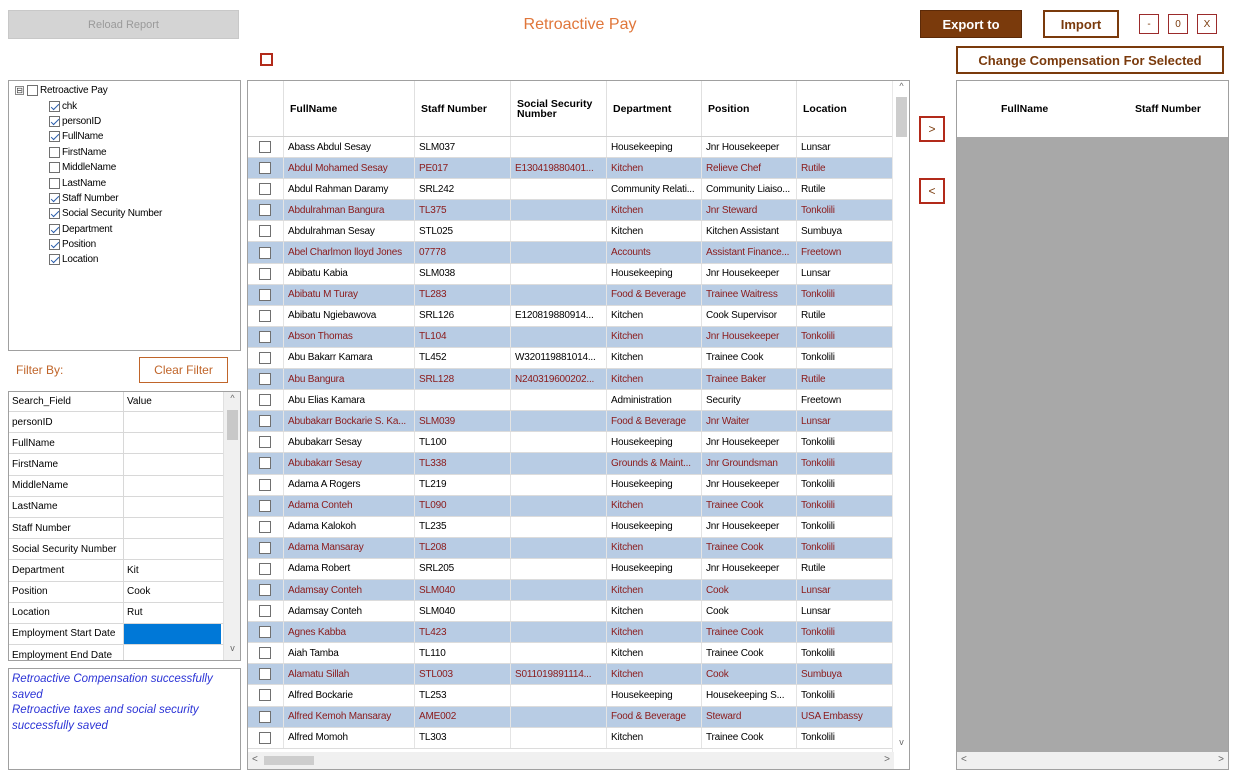  What do you see at coordinates (463, 252) in the screenshot?
I see `staff-number-cell: 07778` at bounding box center [463, 252].